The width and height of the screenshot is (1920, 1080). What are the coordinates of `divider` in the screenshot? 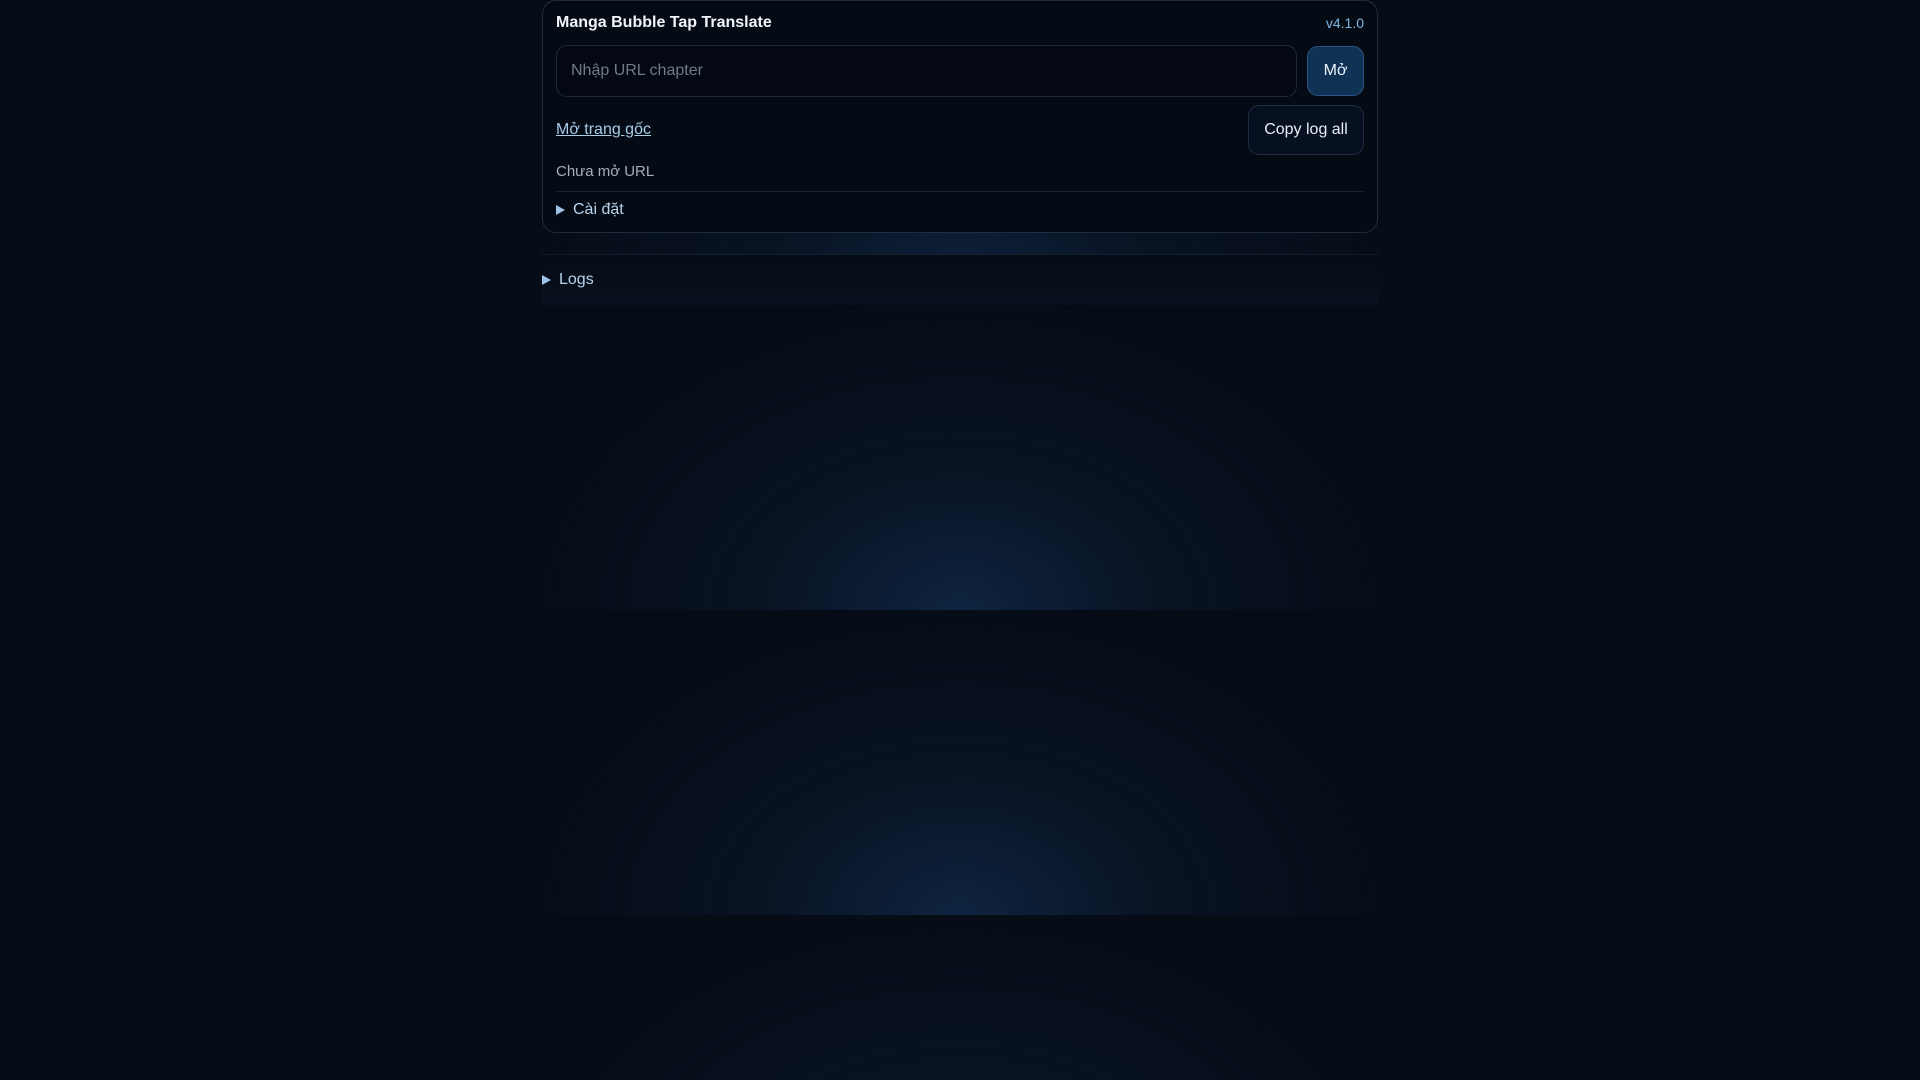 It's located at (960, 191).